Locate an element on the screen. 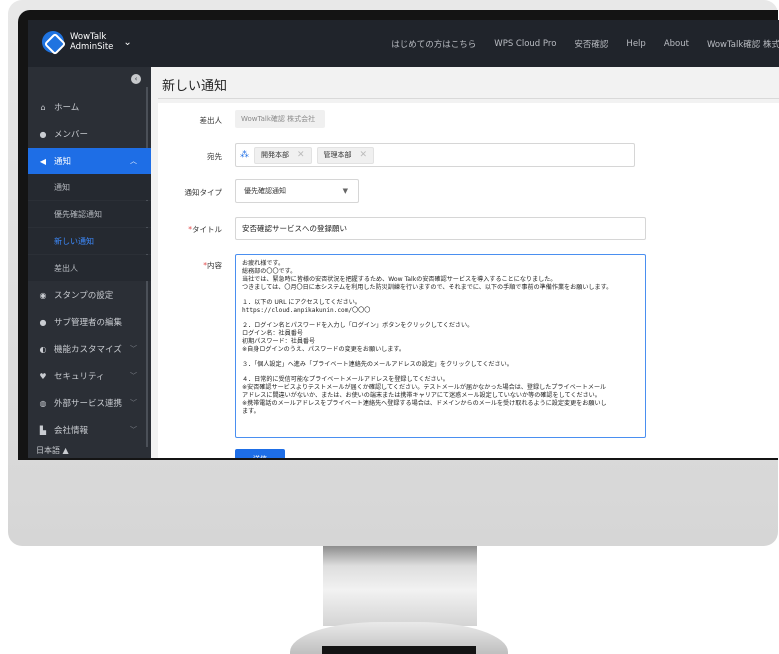  recipient-tag-label: 管理本部 is located at coordinates (337, 155).